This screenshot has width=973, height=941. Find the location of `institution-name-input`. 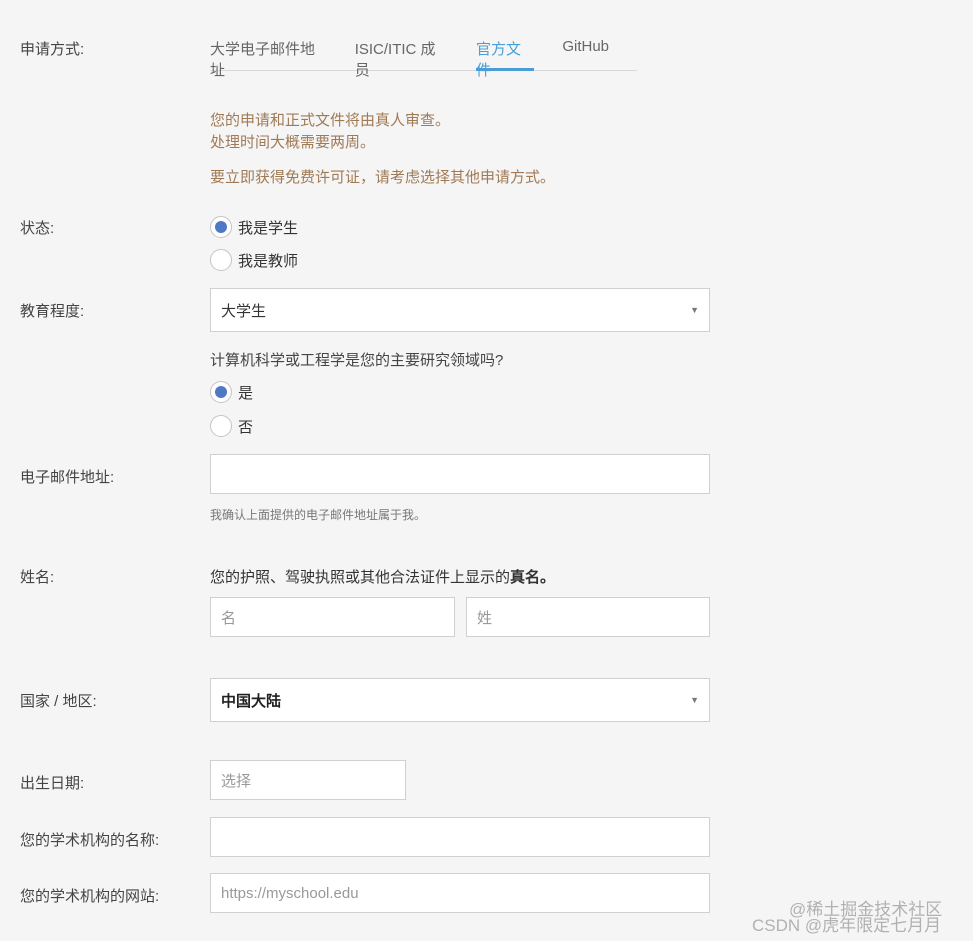

institution-name-input is located at coordinates (460, 837).